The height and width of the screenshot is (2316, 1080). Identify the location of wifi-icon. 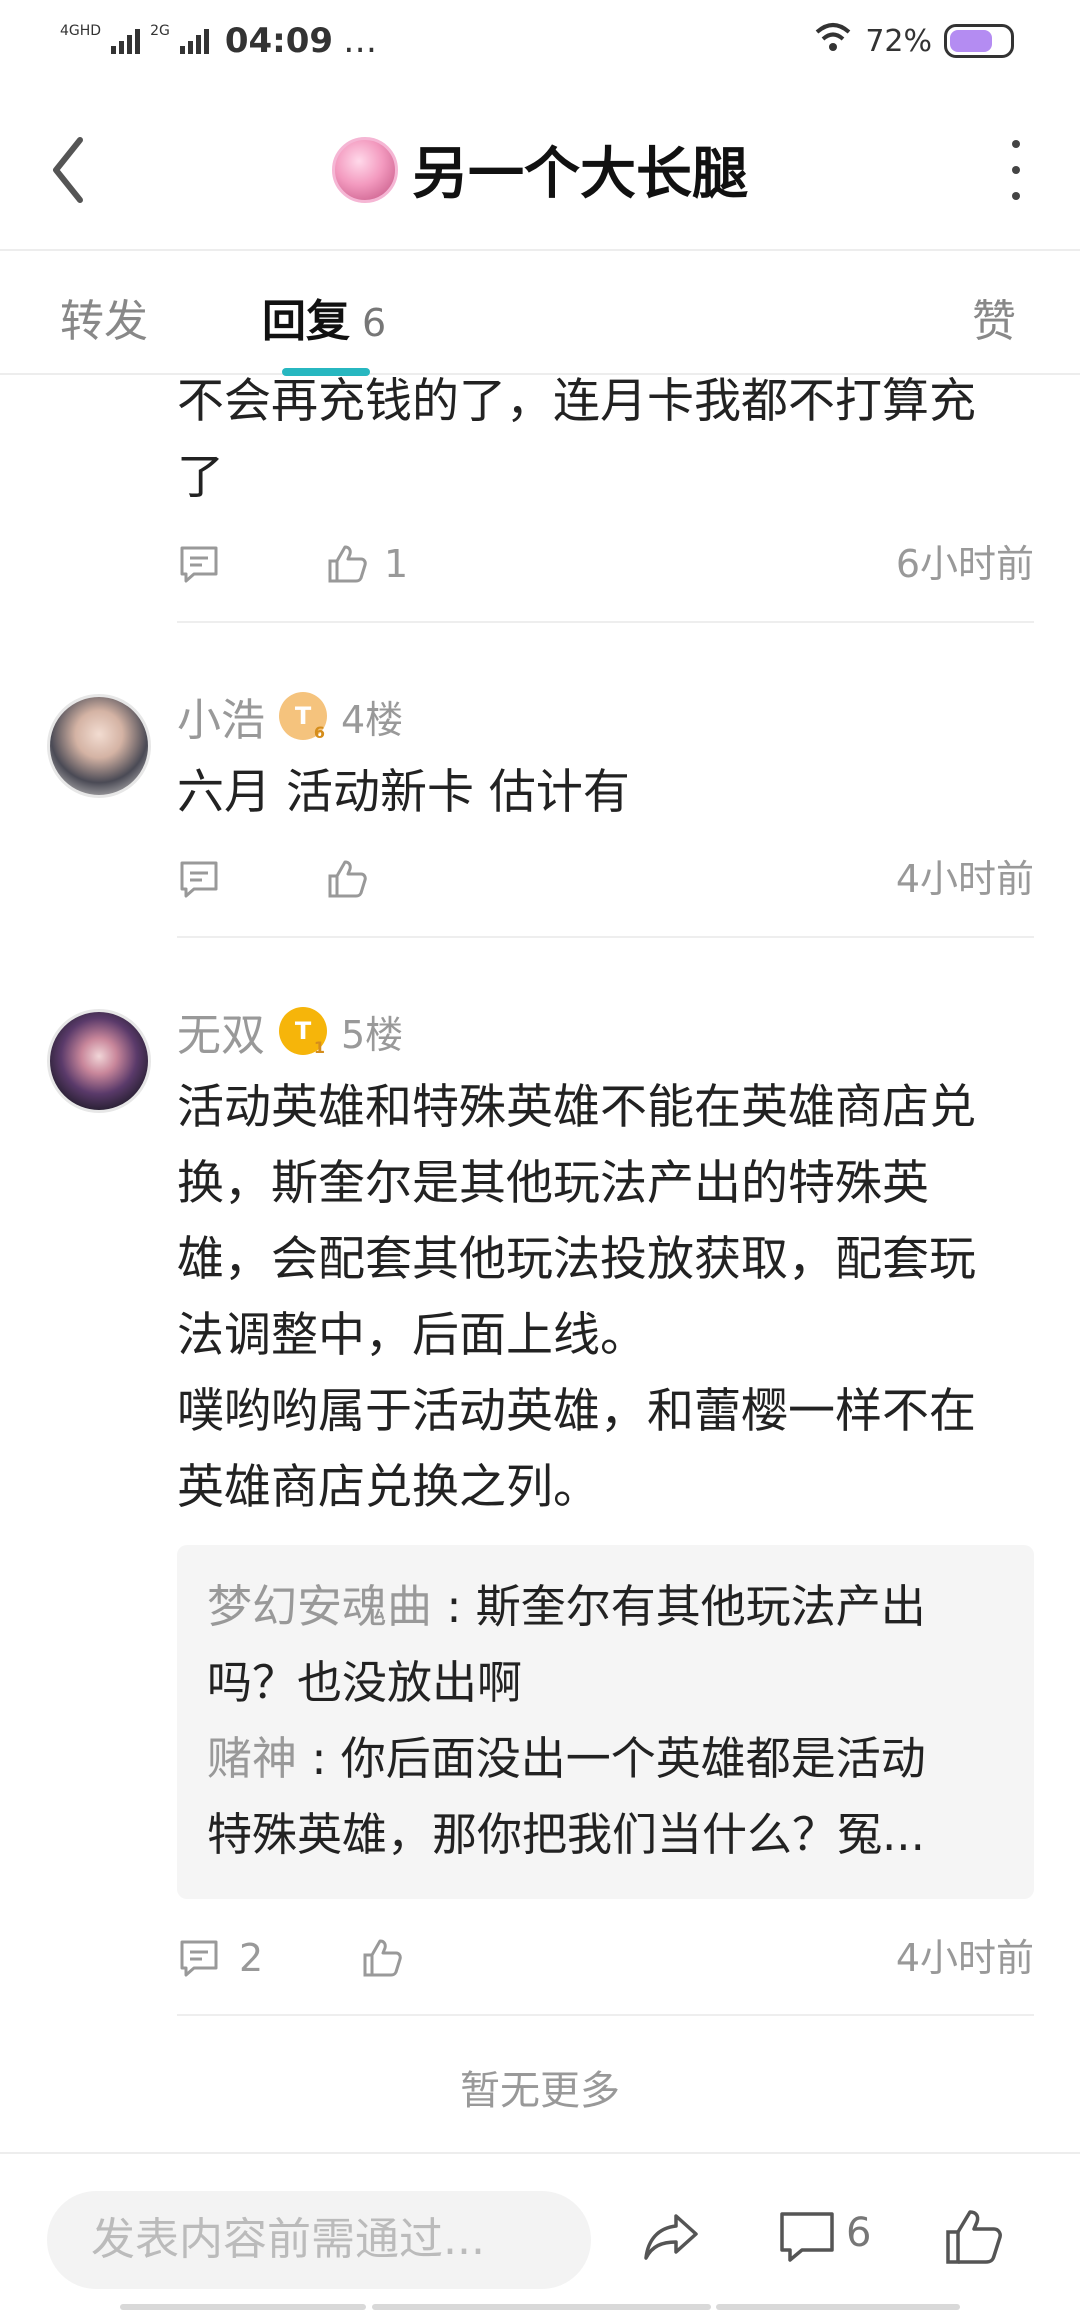
(833, 41).